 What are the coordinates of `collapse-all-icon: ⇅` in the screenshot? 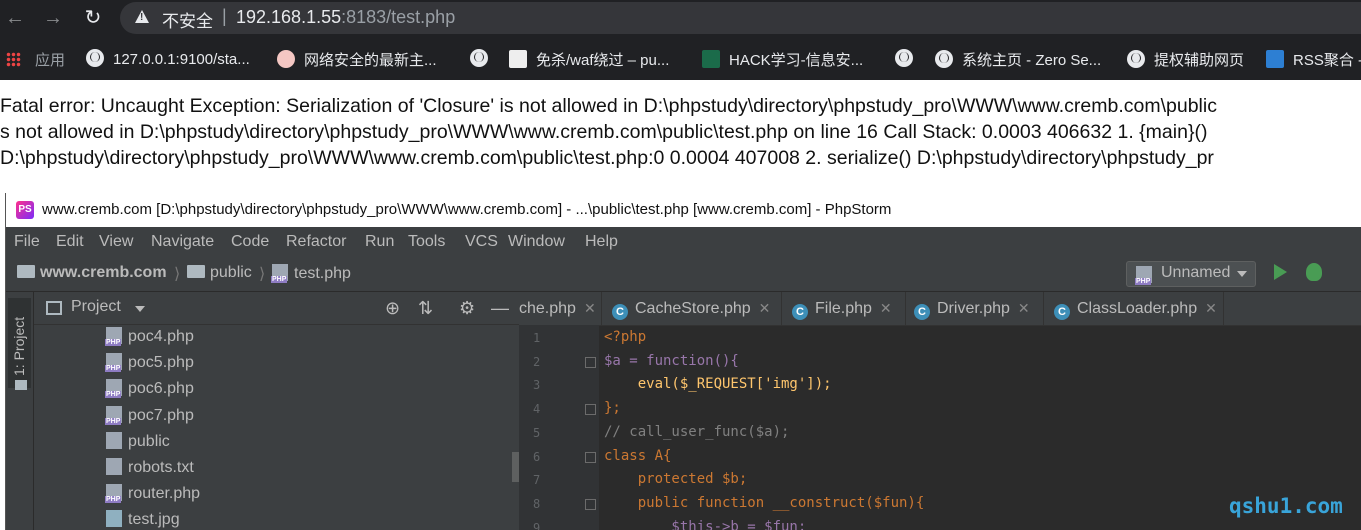 It's located at (425, 308).